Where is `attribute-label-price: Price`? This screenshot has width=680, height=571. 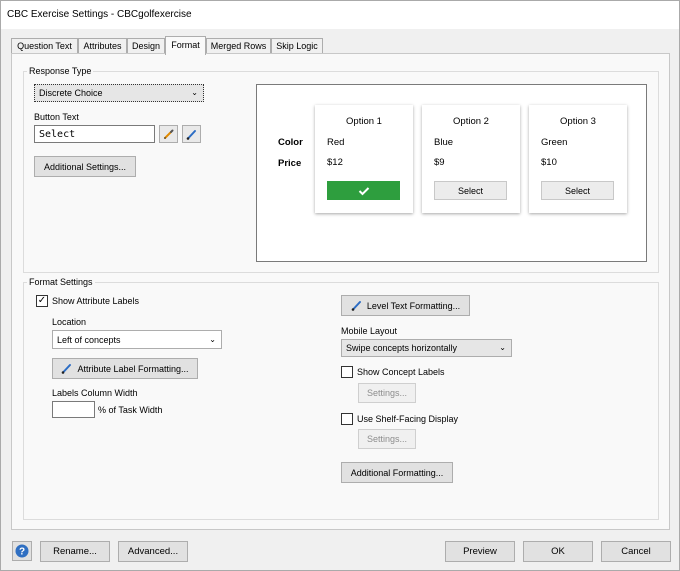
attribute-label-price: Price is located at coordinates (290, 163).